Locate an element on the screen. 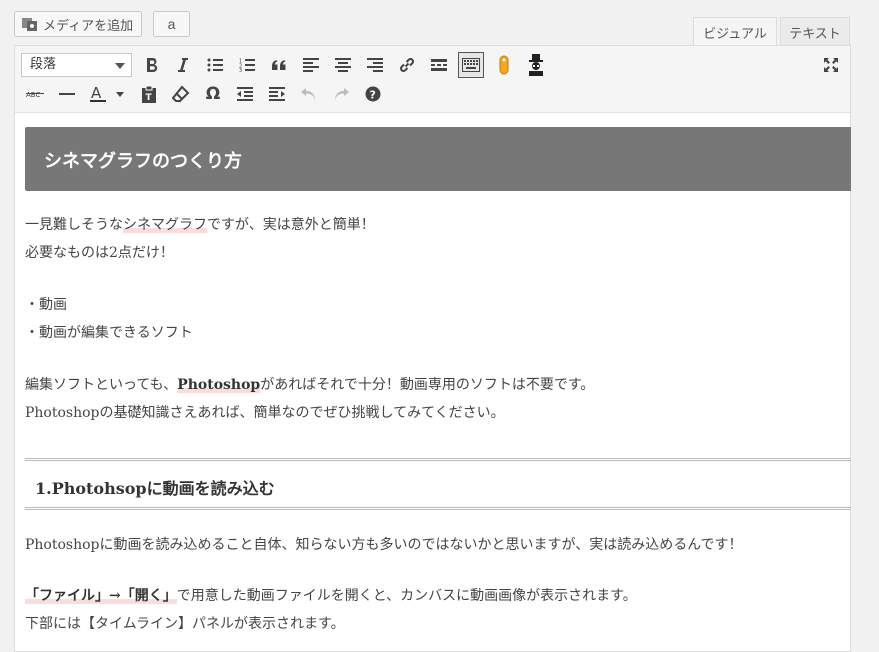  bold-photoshop: Photoshop is located at coordinates (219, 385).